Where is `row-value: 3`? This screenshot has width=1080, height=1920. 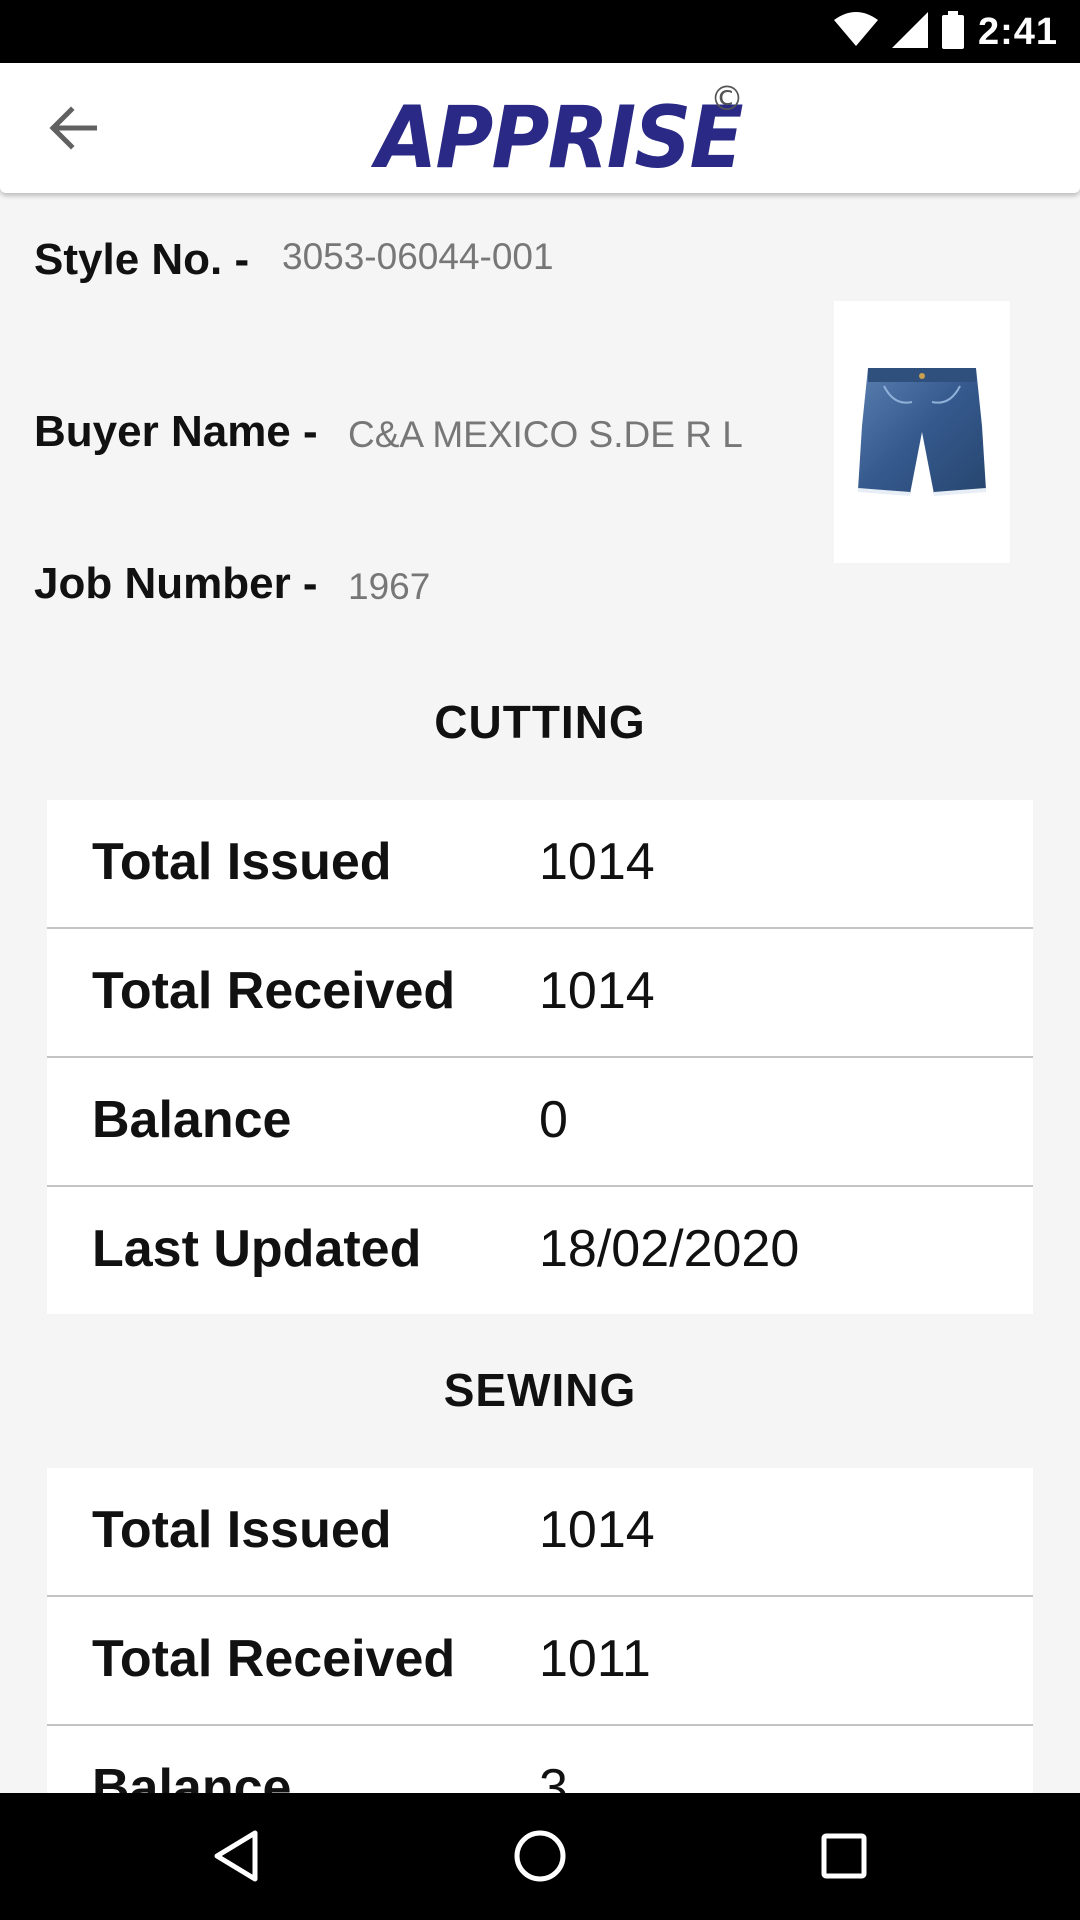 row-value: 3 is located at coordinates (553, 1776).